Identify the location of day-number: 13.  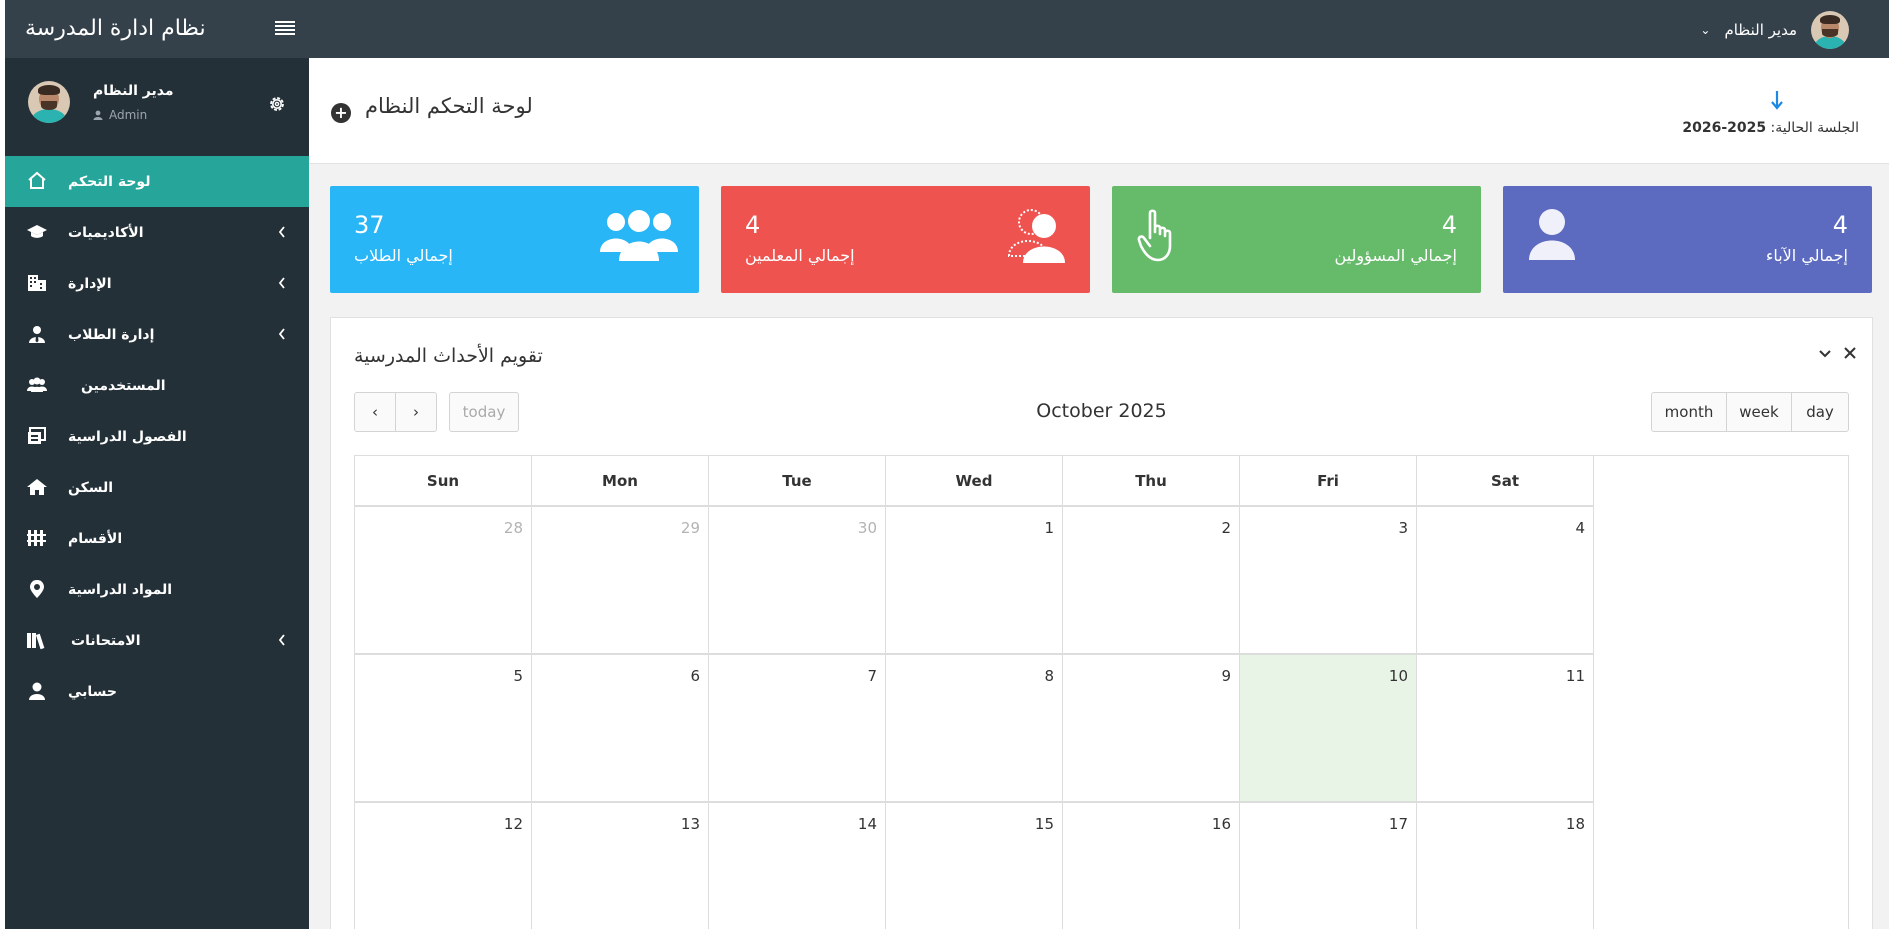
(690, 824).